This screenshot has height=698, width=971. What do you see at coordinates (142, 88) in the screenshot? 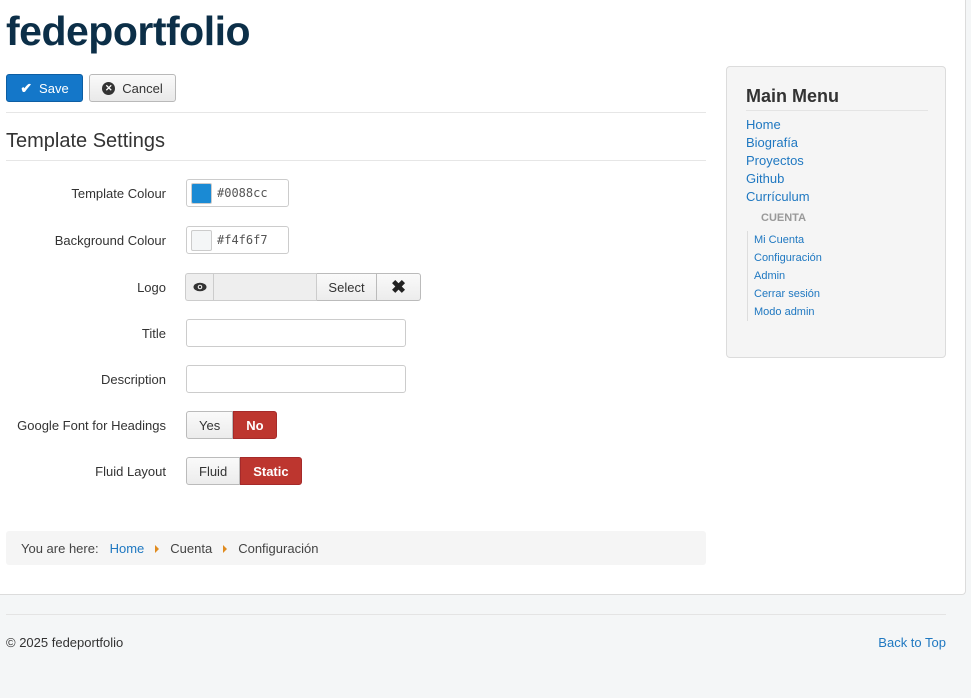
I see `cancel-button-label: Cancel` at bounding box center [142, 88].